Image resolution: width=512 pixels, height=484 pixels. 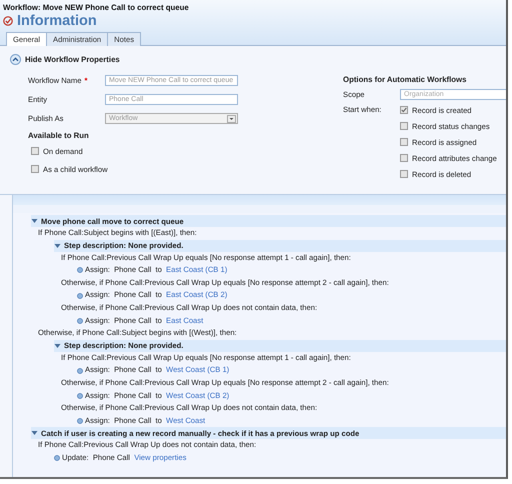 I want to click on dropdown-arrow-icon, so click(x=231, y=118).